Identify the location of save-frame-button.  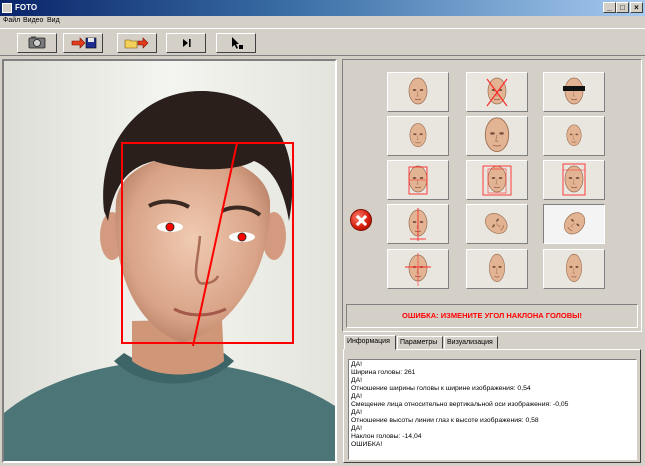
(83, 43).